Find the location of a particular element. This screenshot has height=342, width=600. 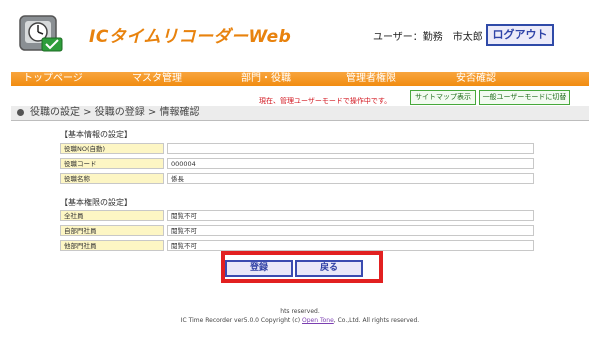

row-label: 他部門社員 is located at coordinates (112, 245).